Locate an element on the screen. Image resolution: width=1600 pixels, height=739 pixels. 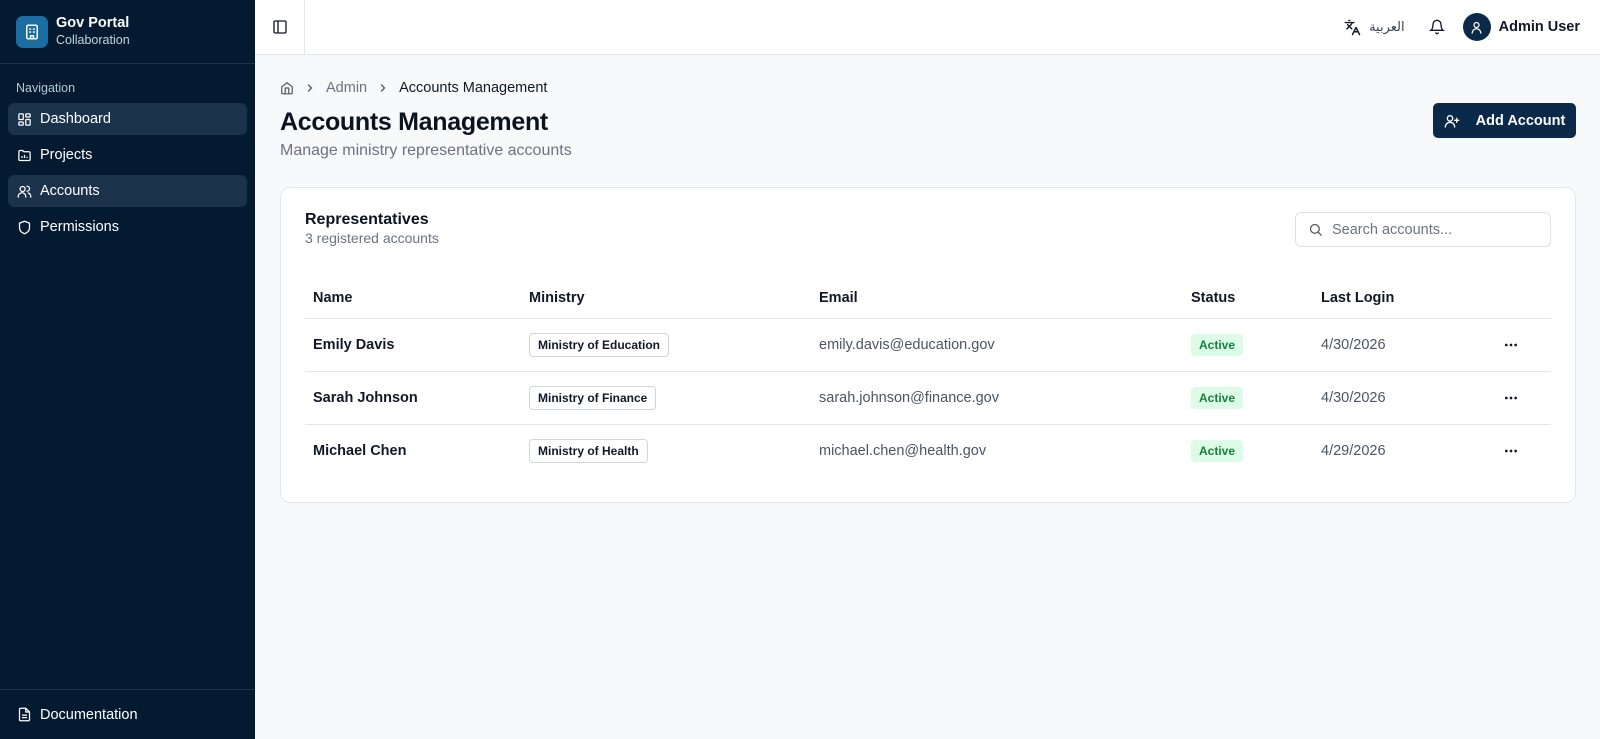
search-input is located at coordinates (1432, 229).